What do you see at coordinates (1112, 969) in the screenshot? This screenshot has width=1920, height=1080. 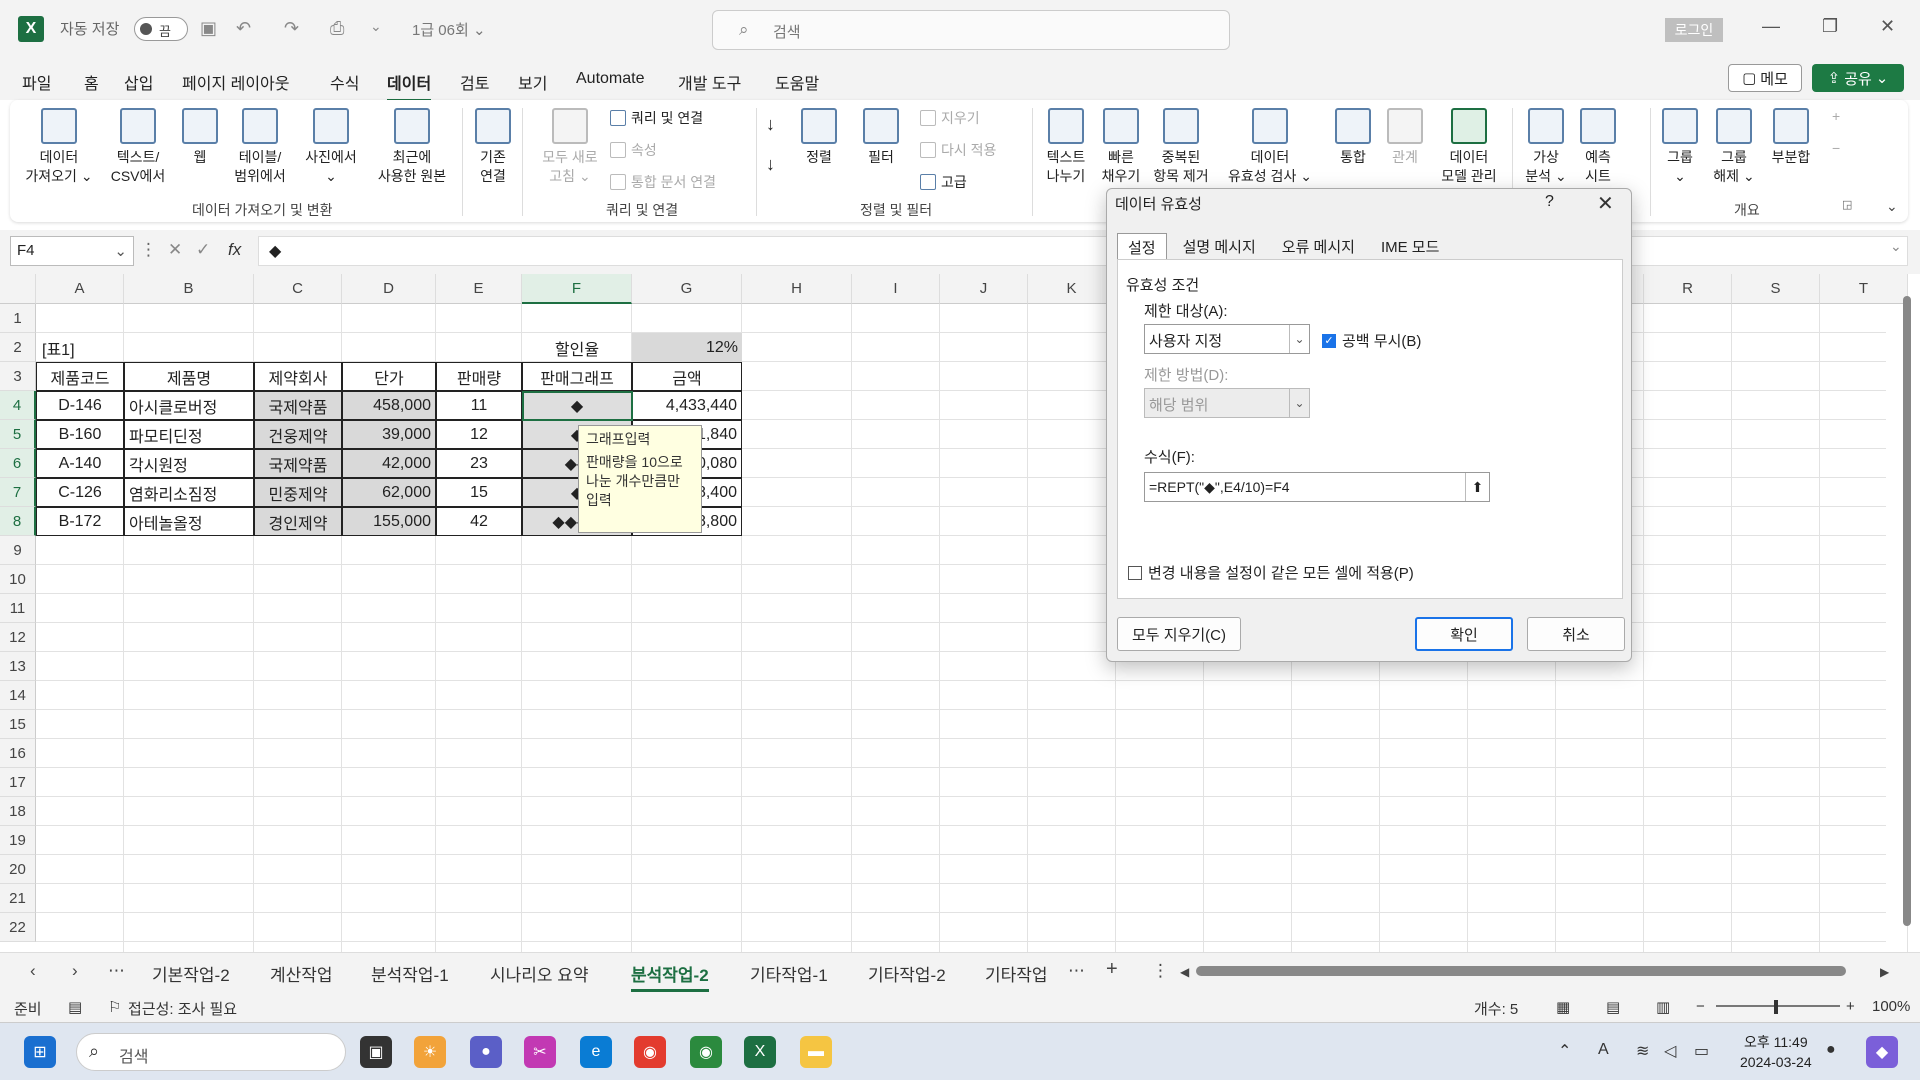 I see `add-sheet-icon: +` at bounding box center [1112, 969].